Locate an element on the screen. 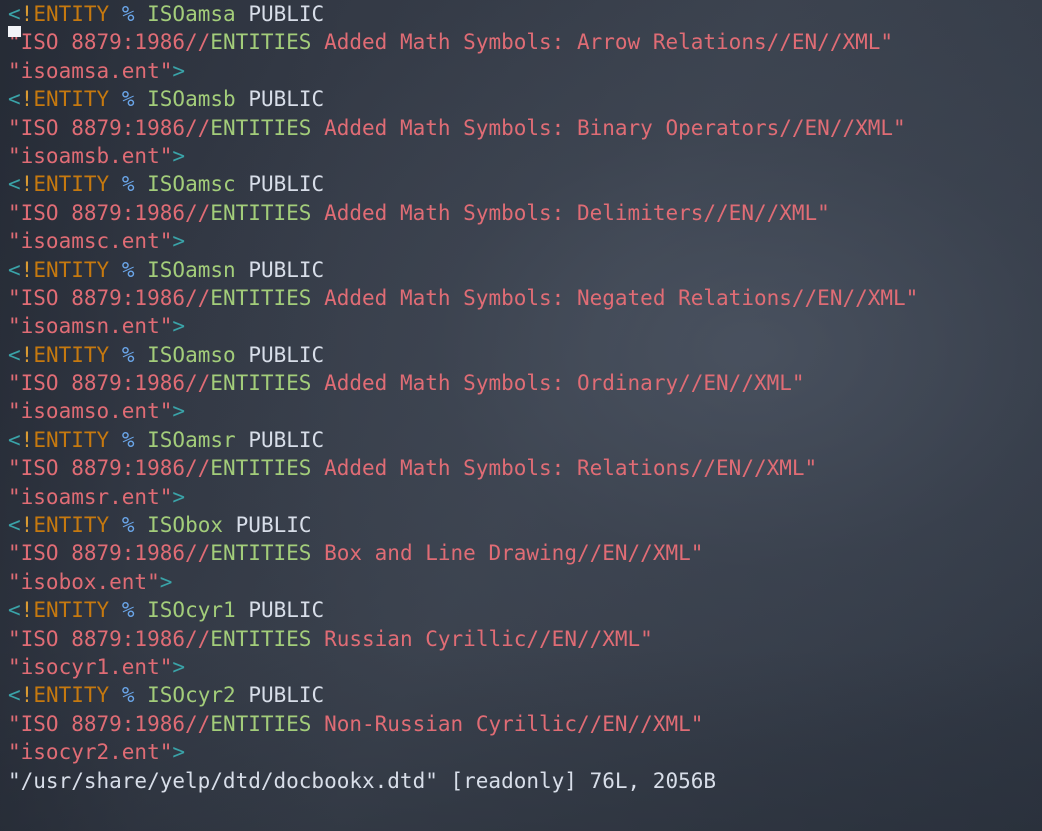  system-id-token: "isocyr2.ent" is located at coordinates (90, 752).